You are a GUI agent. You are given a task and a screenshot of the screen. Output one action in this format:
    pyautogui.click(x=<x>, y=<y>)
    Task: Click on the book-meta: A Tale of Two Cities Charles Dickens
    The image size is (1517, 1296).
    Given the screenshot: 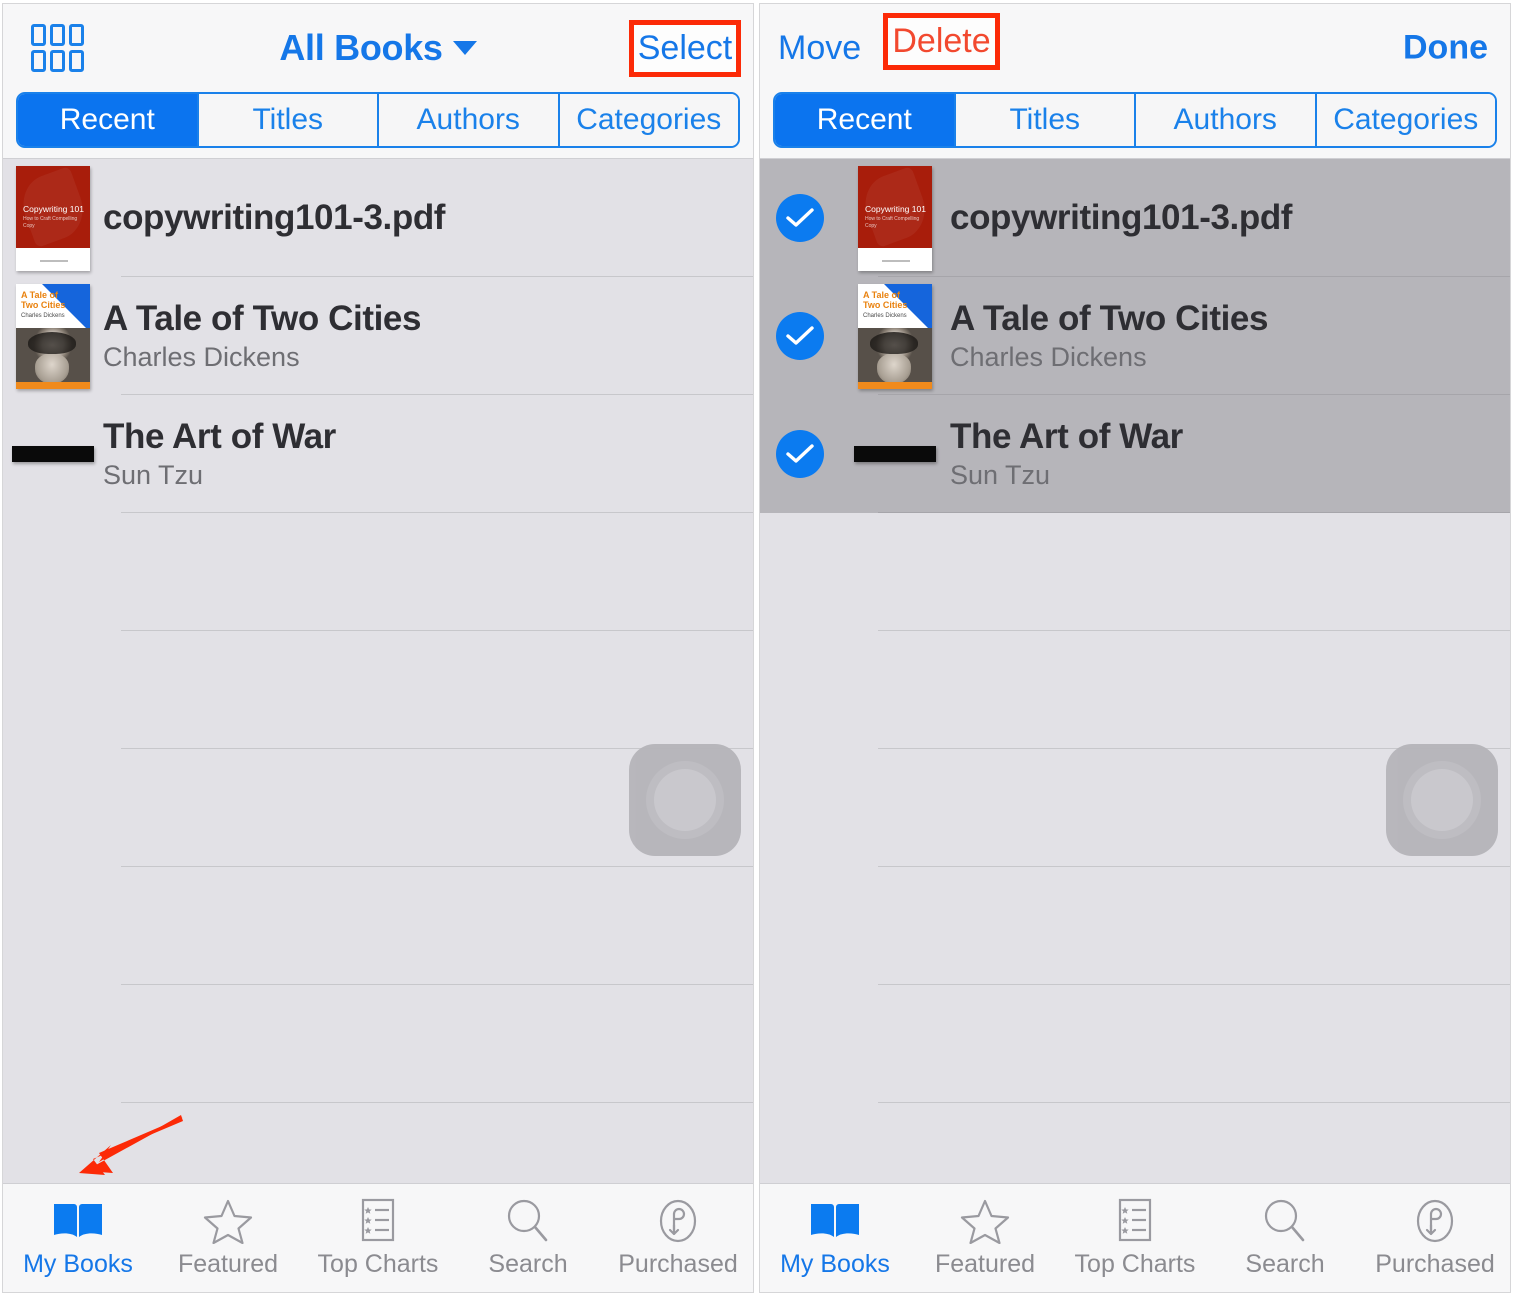 What is the action you would take?
    pyautogui.click(x=428, y=336)
    